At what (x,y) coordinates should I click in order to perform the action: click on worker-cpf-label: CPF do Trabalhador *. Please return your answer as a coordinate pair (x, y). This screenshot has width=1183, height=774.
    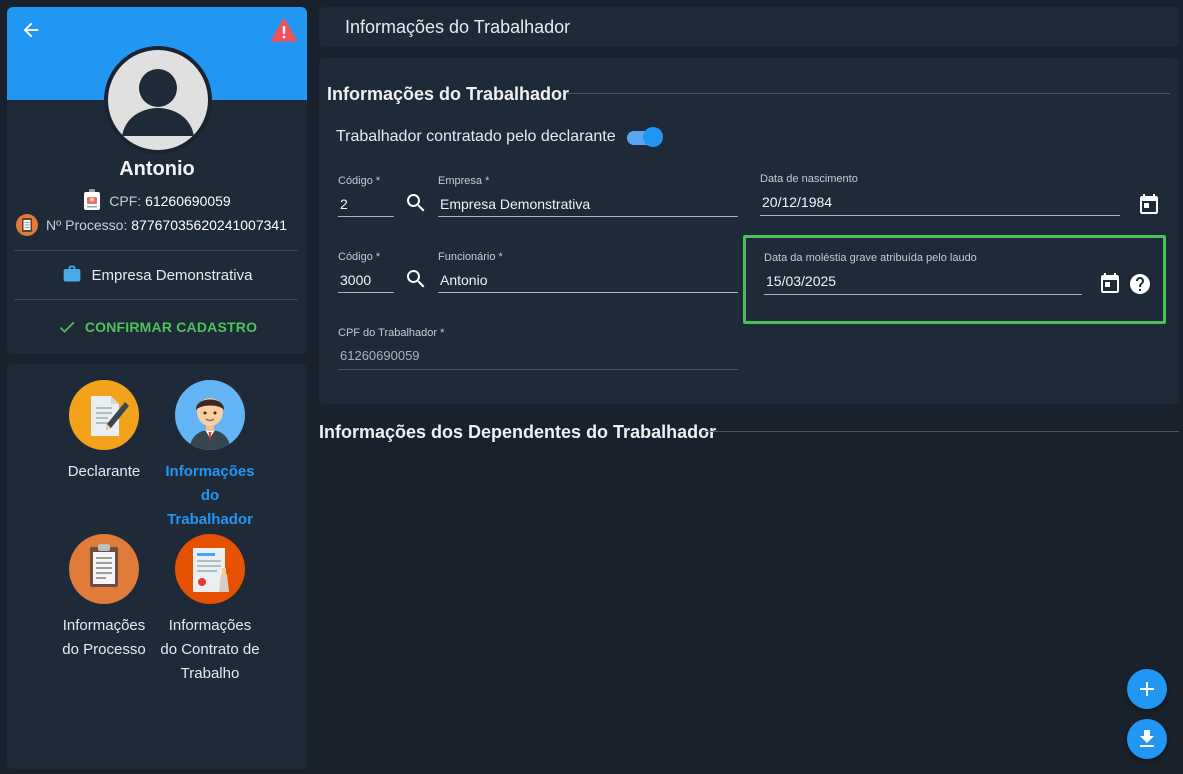
    Looking at the image, I should click on (391, 333).